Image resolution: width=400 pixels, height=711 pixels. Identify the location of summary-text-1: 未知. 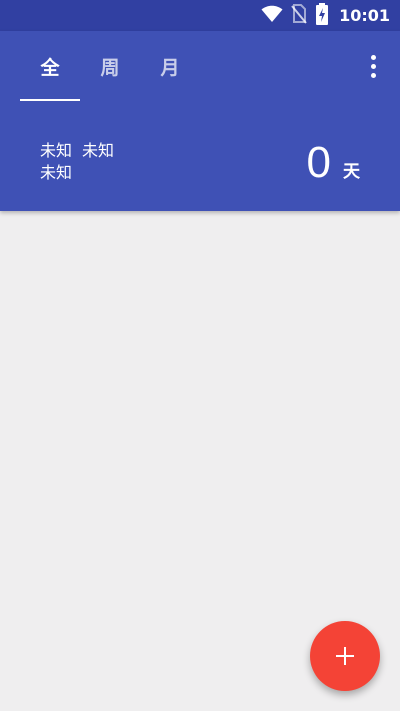
(56, 150).